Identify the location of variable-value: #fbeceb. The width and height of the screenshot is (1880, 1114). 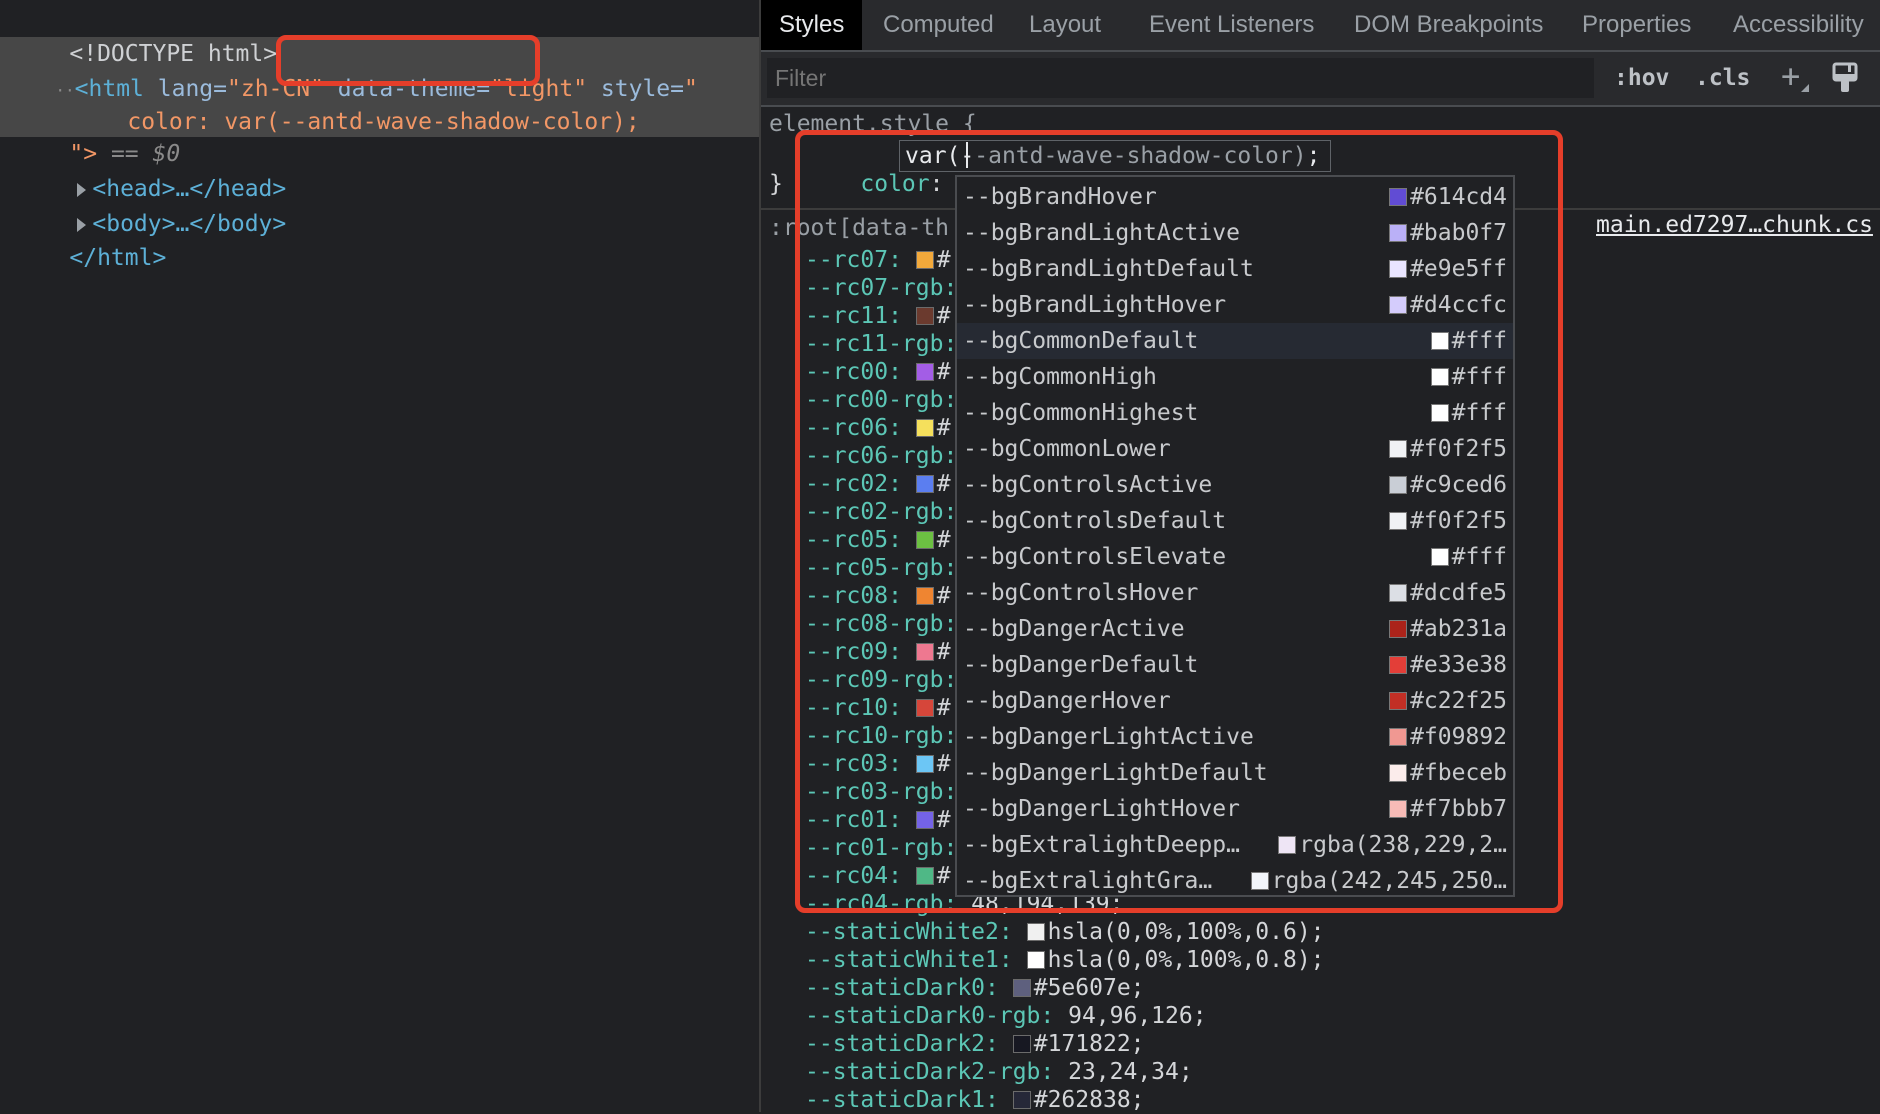
(1448, 773).